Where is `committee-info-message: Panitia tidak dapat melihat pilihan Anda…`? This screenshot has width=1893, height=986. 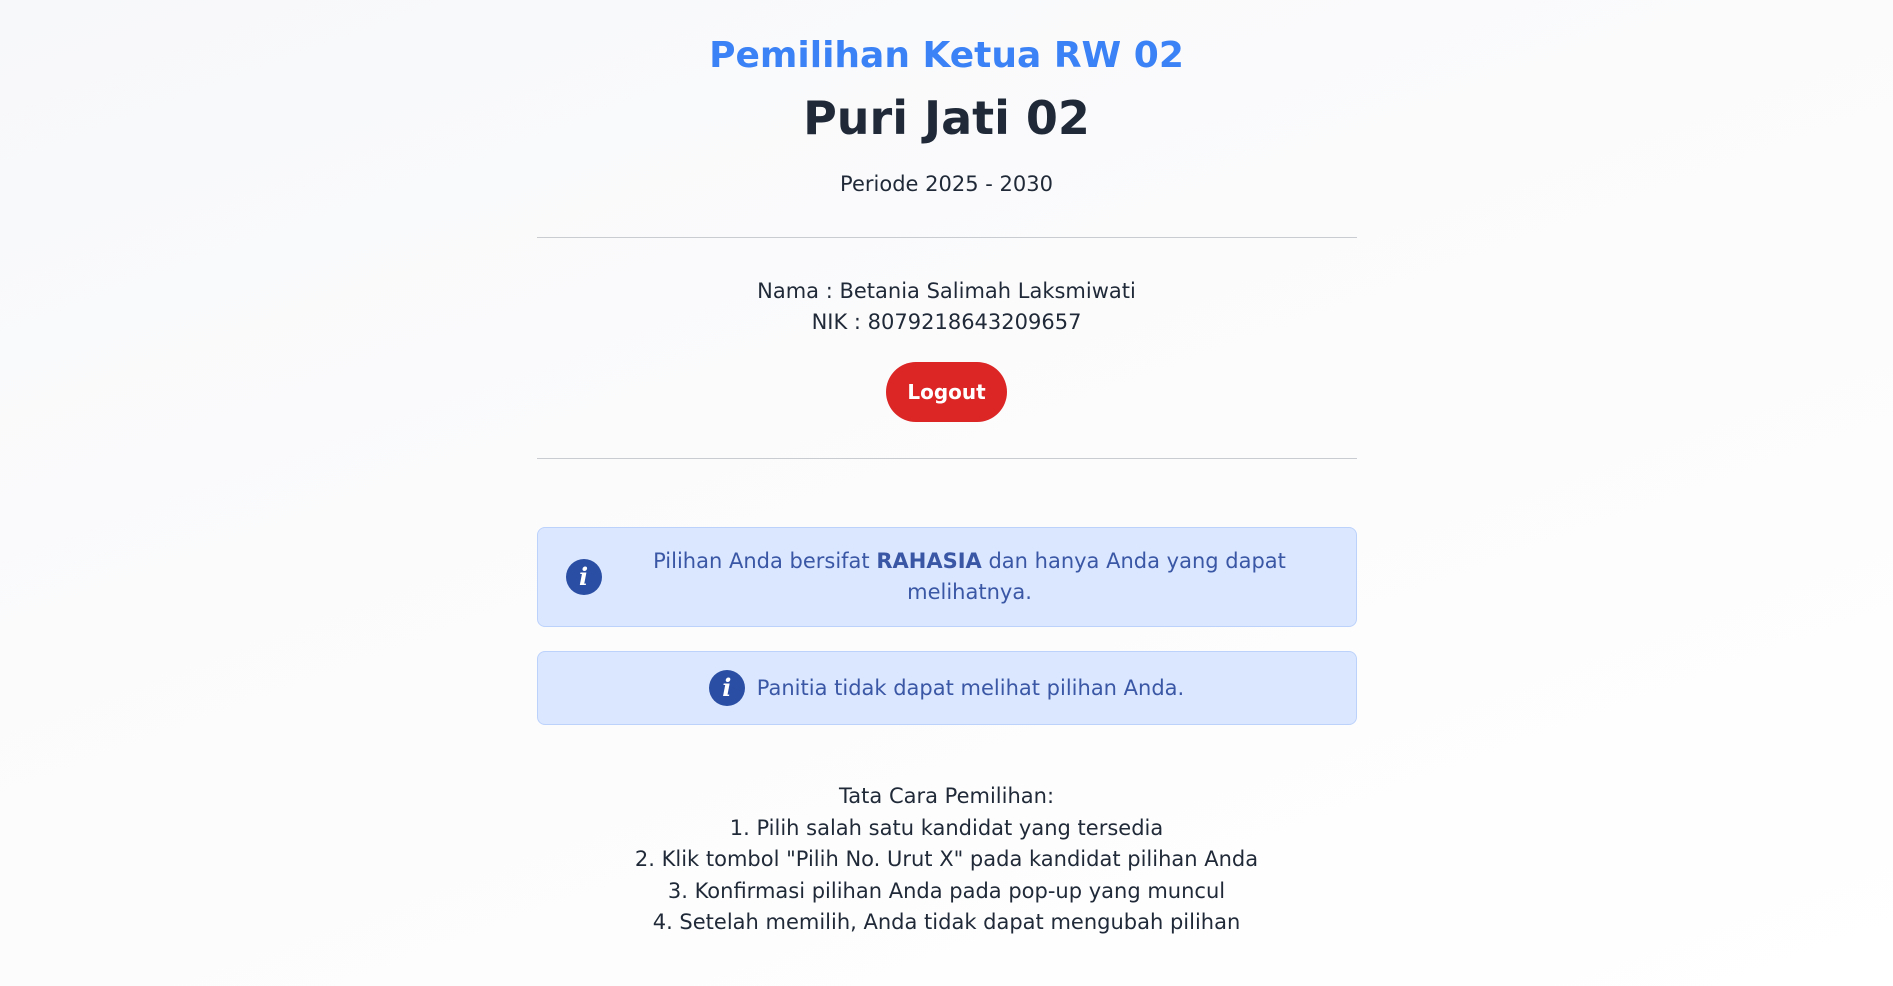 committee-info-message: Panitia tidak dapat melihat pilihan Anda… is located at coordinates (970, 687).